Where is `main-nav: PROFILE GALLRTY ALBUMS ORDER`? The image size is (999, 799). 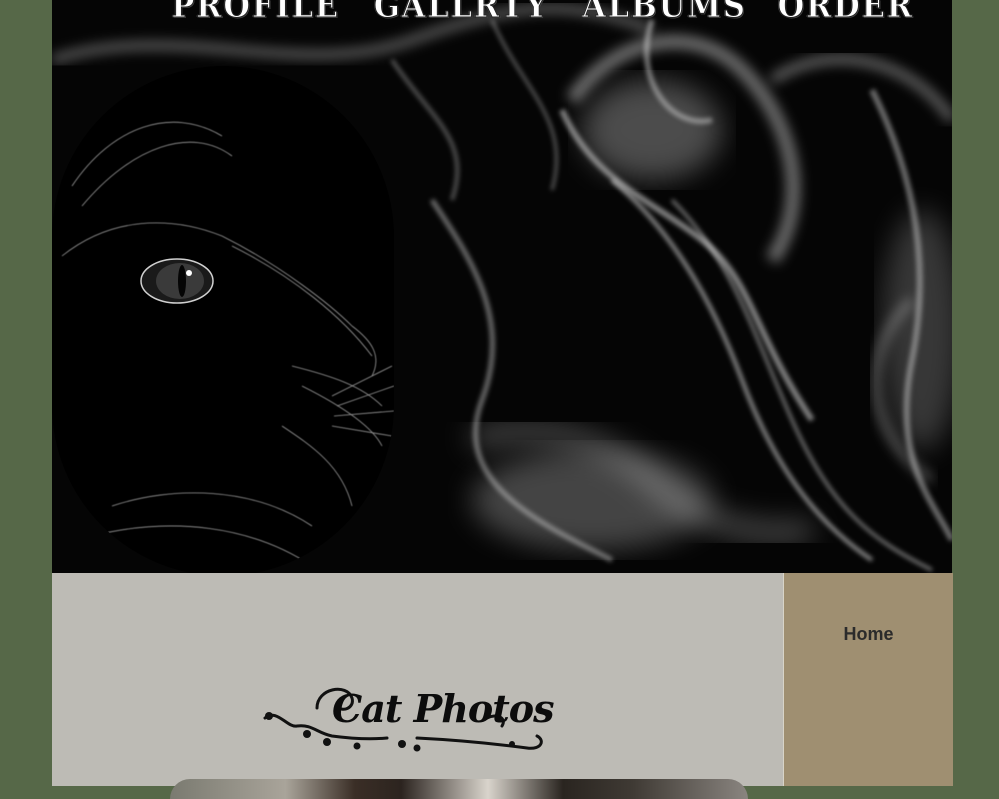
main-nav: PROFILE GALLRTY ALBUMS ORDER is located at coordinates (542, 13).